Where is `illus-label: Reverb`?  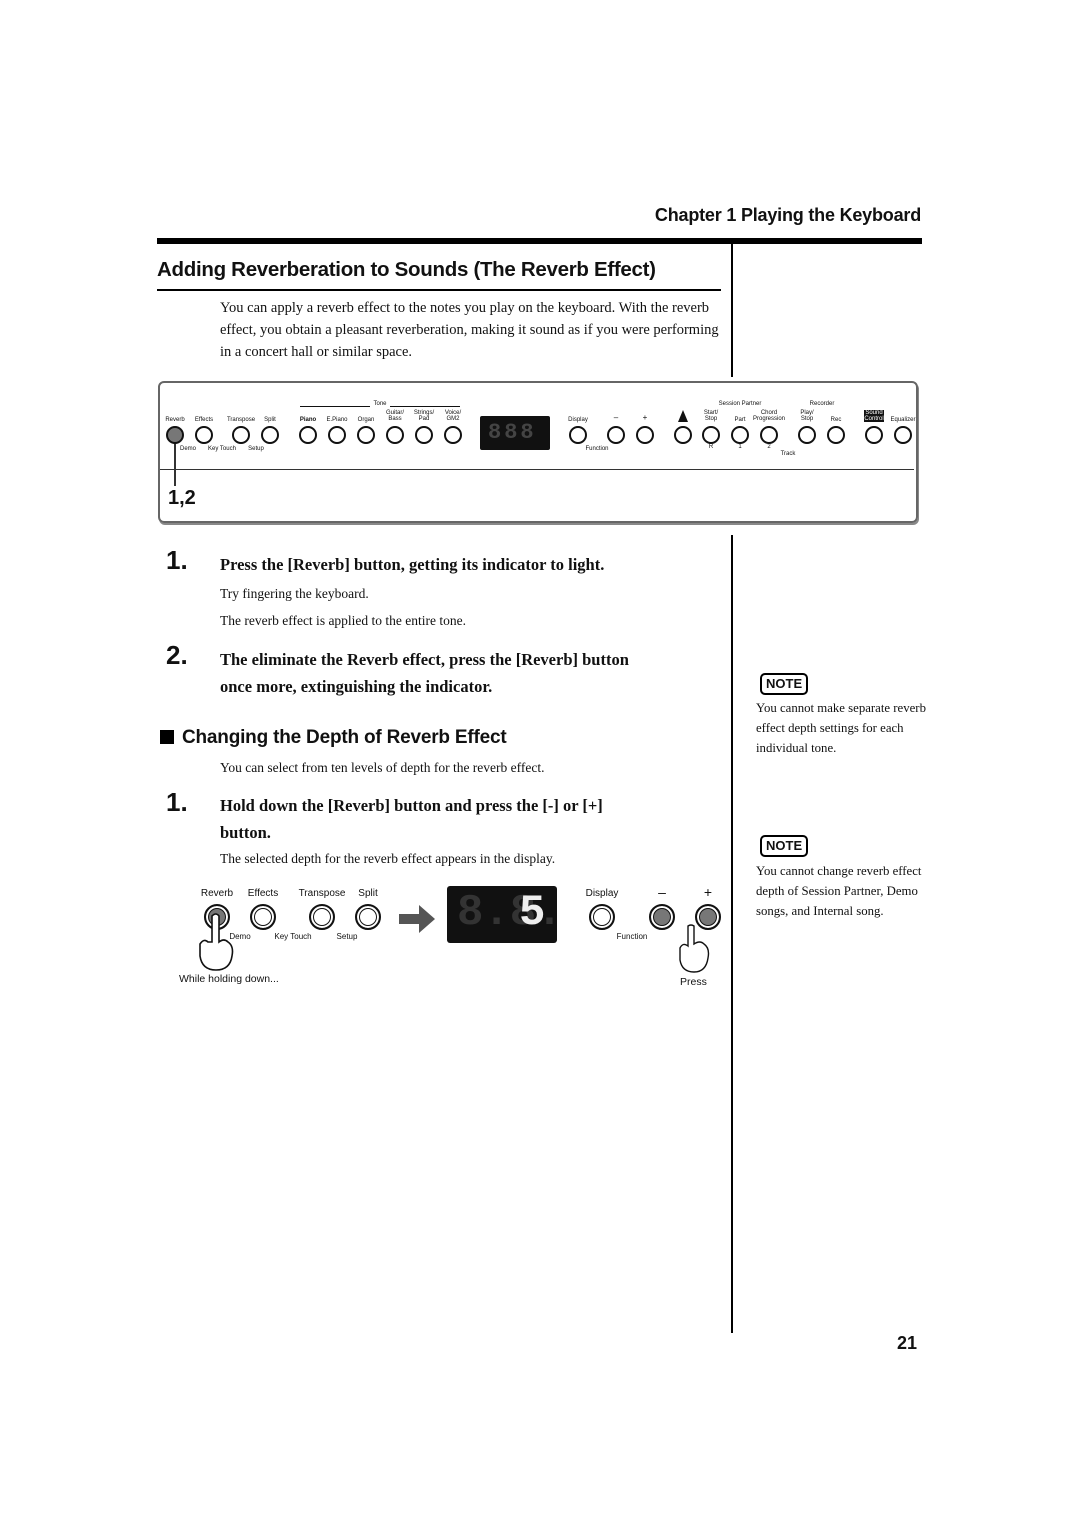 illus-label: Reverb is located at coordinates (217, 893).